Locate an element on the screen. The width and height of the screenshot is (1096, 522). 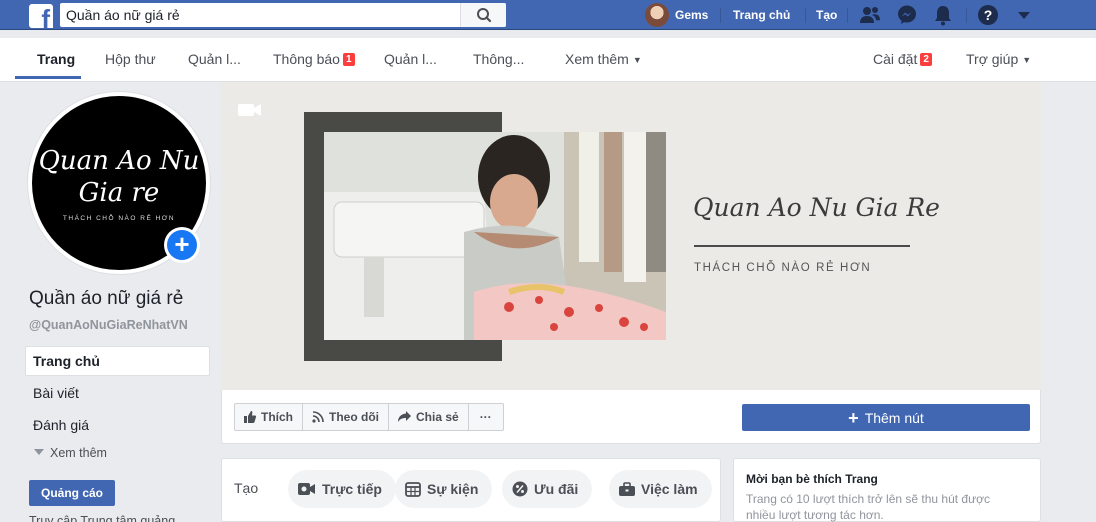
home-link: Trang chủ is located at coordinates (761, 15).